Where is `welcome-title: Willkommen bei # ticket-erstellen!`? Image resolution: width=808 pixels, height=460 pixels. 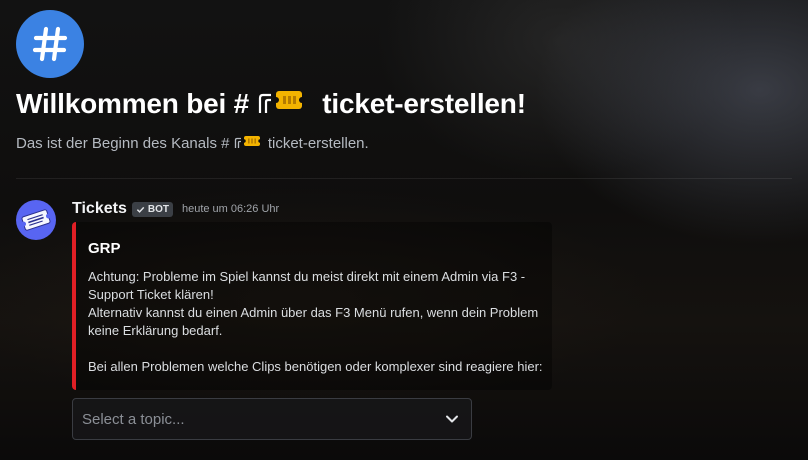
welcome-title: Willkommen bei # ticket-erstellen! is located at coordinates (271, 105).